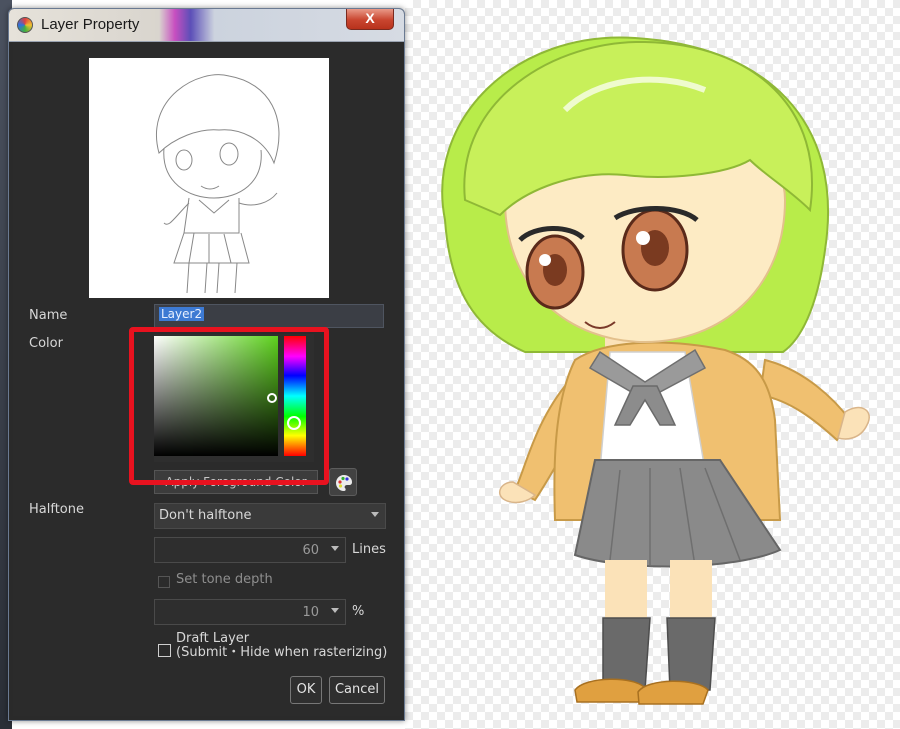 The image size is (900, 729). I want to click on draft-layer-label-line1: Draft Layer, so click(213, 638).